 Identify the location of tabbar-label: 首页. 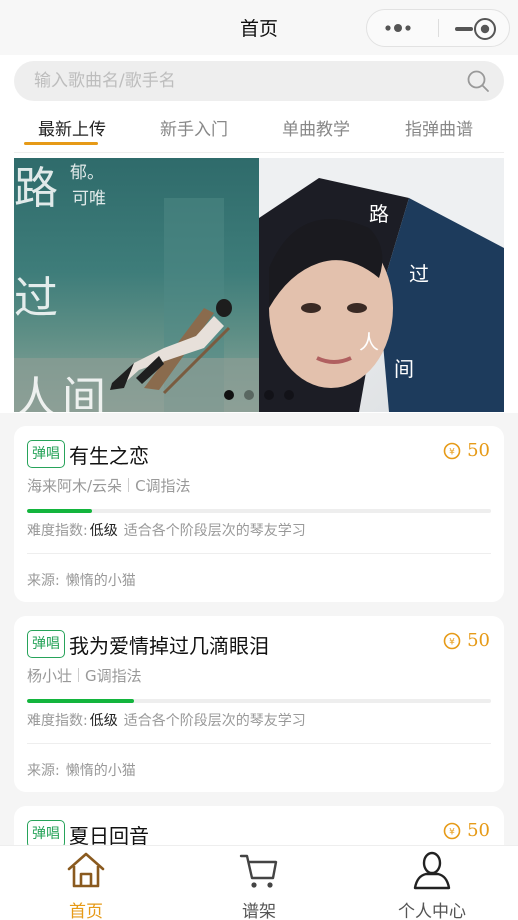
(86, 911).